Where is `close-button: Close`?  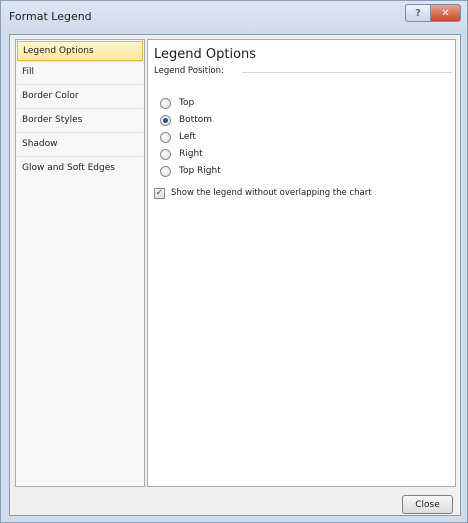 close-button: Close is located at coordinates (427, 504).